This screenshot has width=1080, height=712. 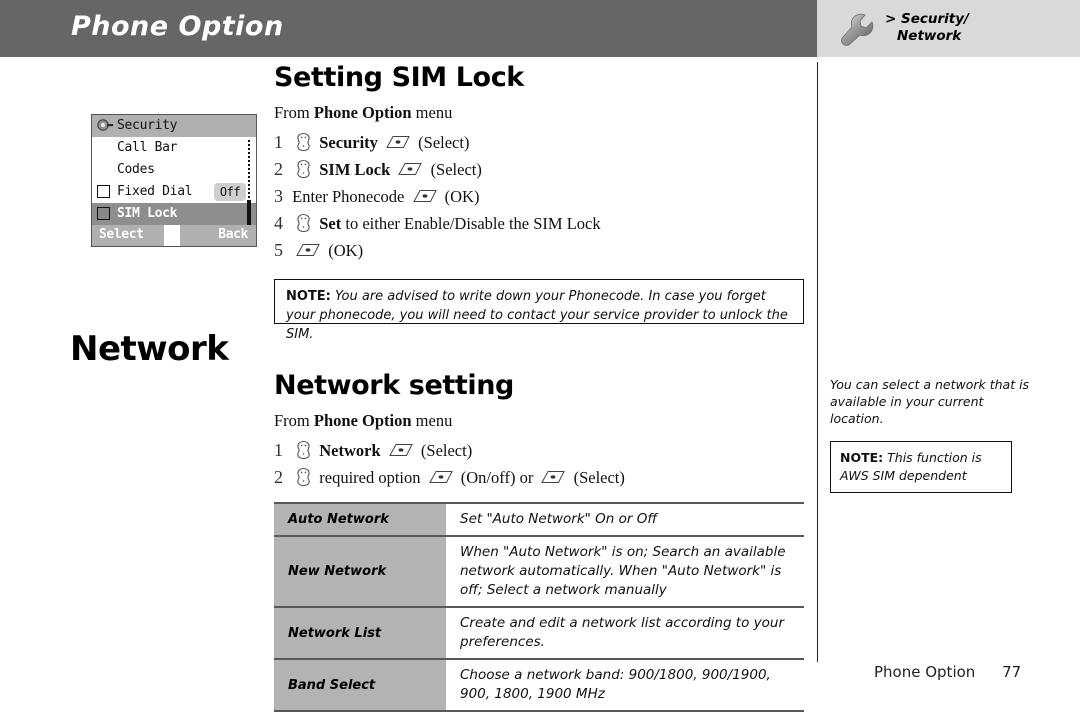 I want to click on step-text: required option, so click(x=370, y=477).